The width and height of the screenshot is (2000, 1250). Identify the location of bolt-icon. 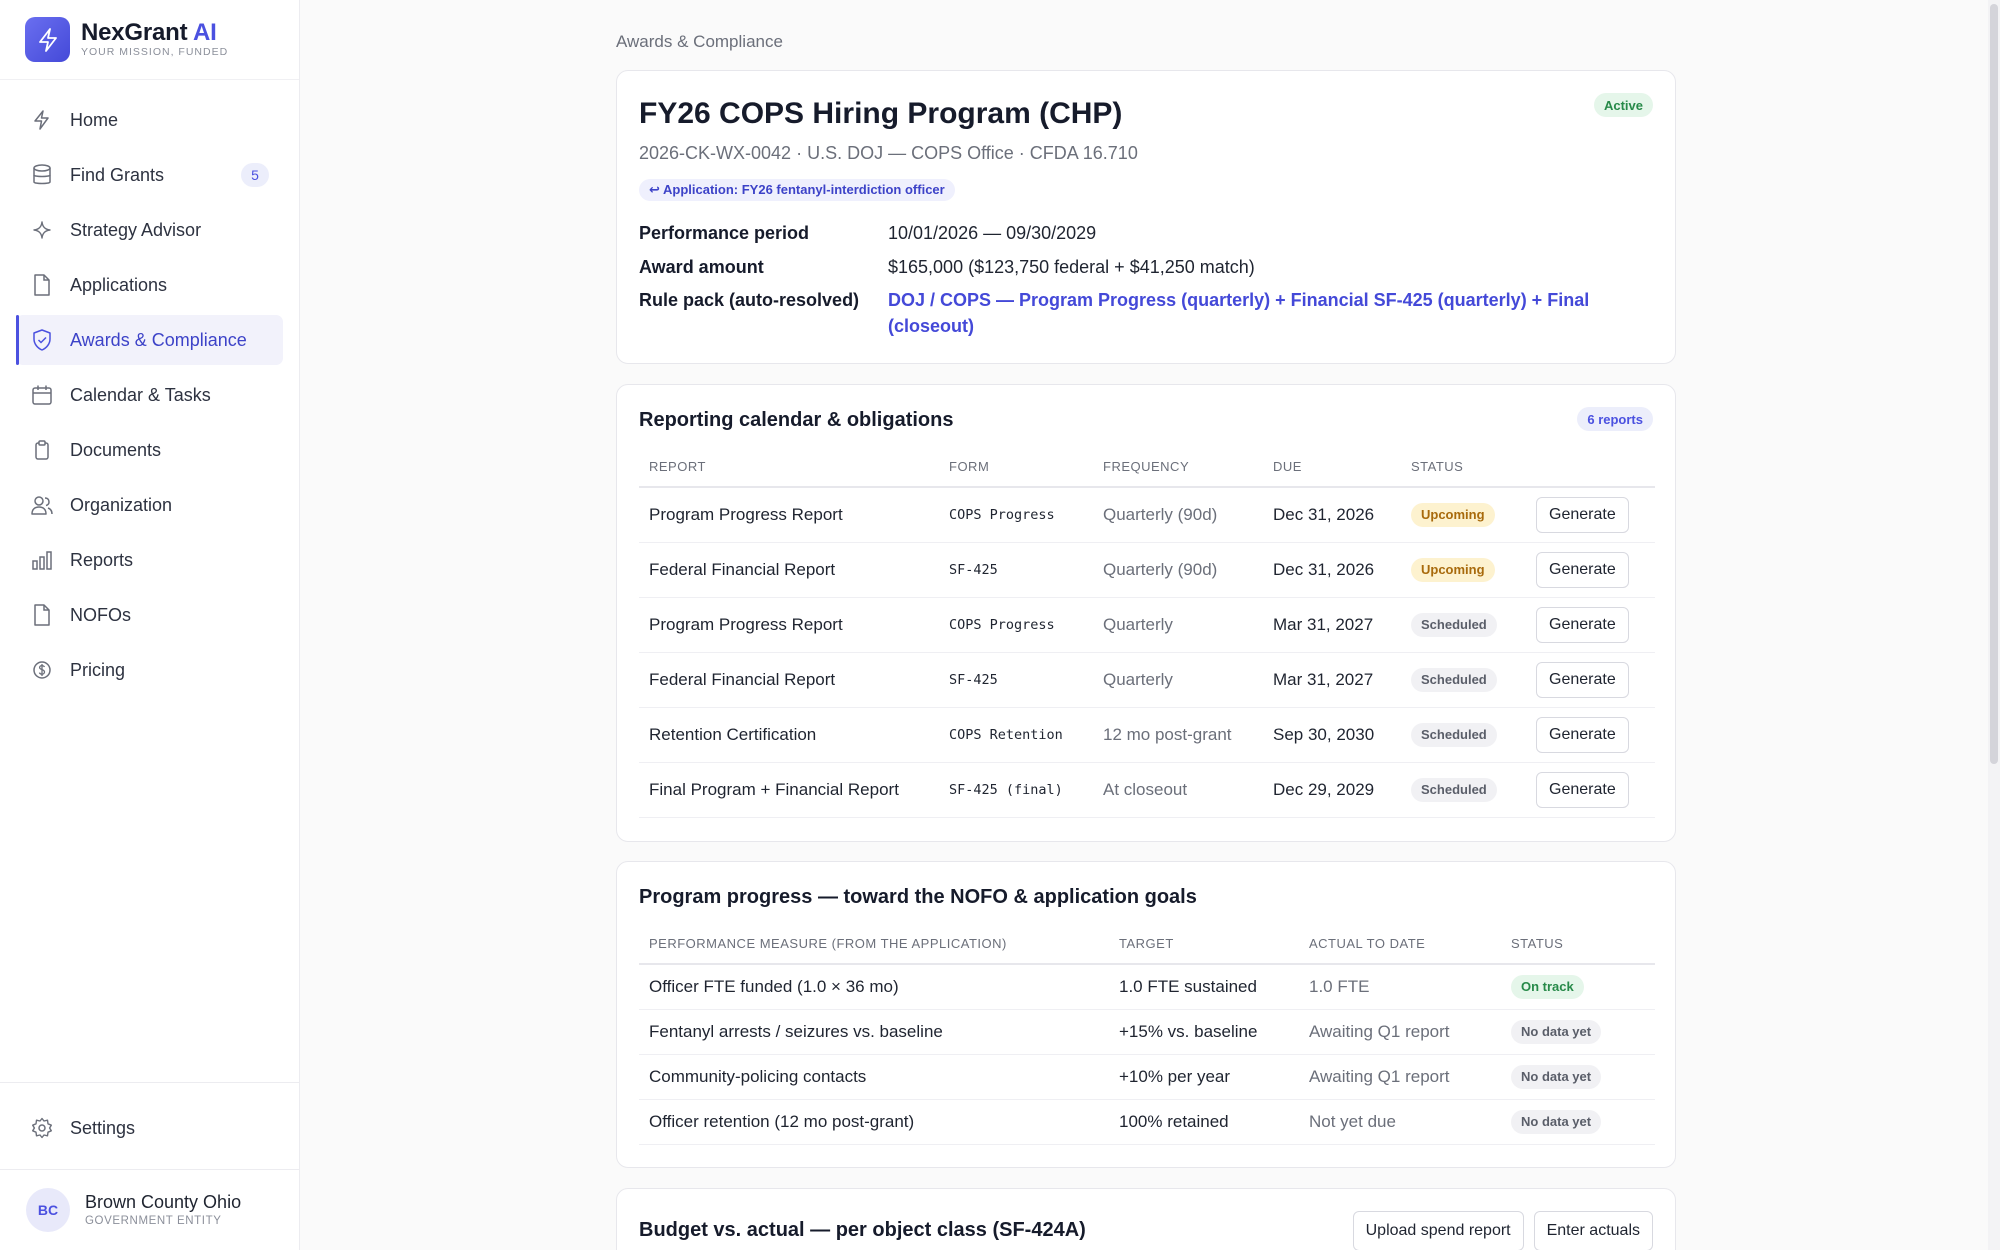
(42, 120).